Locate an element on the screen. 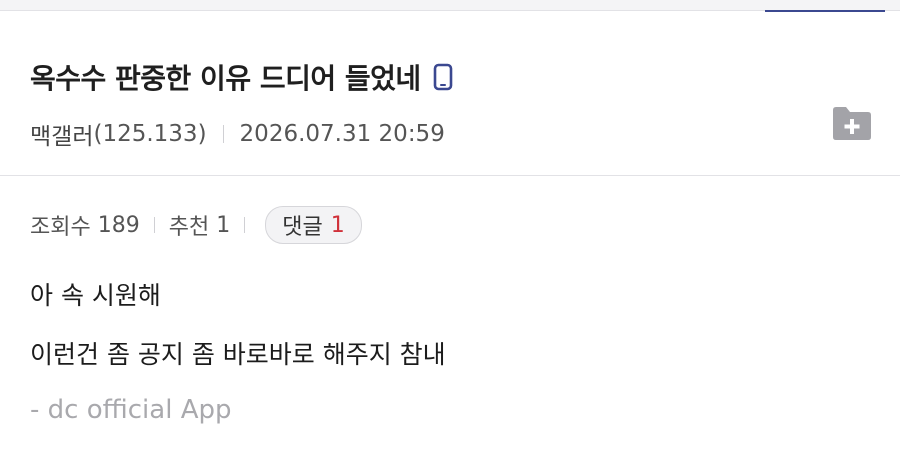 This screenshot has height=464, width=900. app-signature: - dc official App is located at coordinates (131, 410).